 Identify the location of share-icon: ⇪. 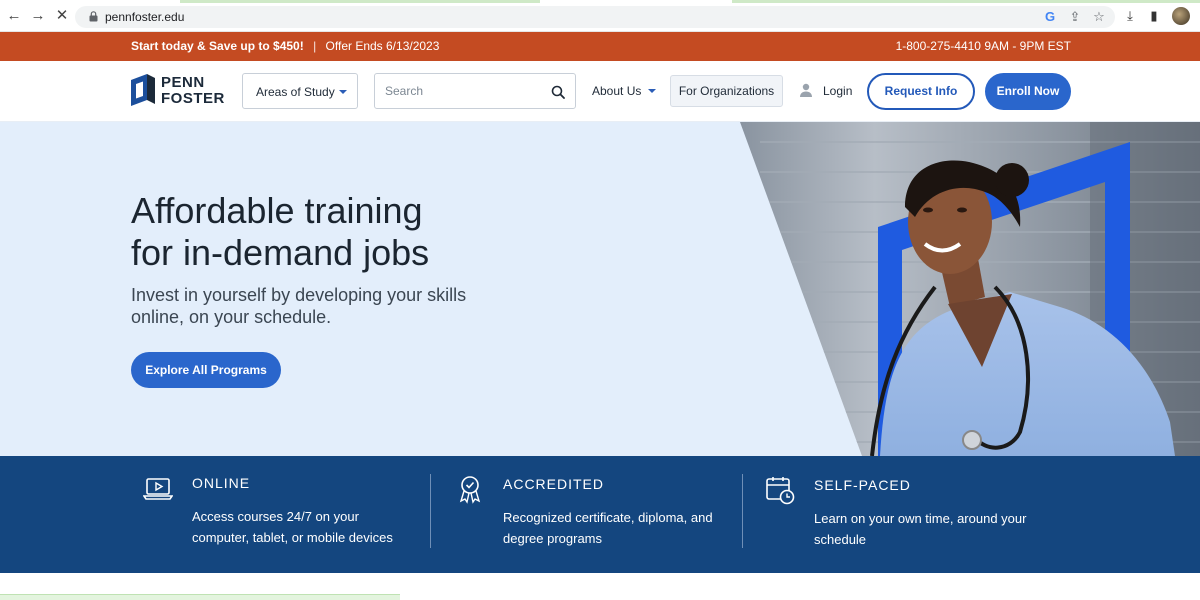
(1075, 17).